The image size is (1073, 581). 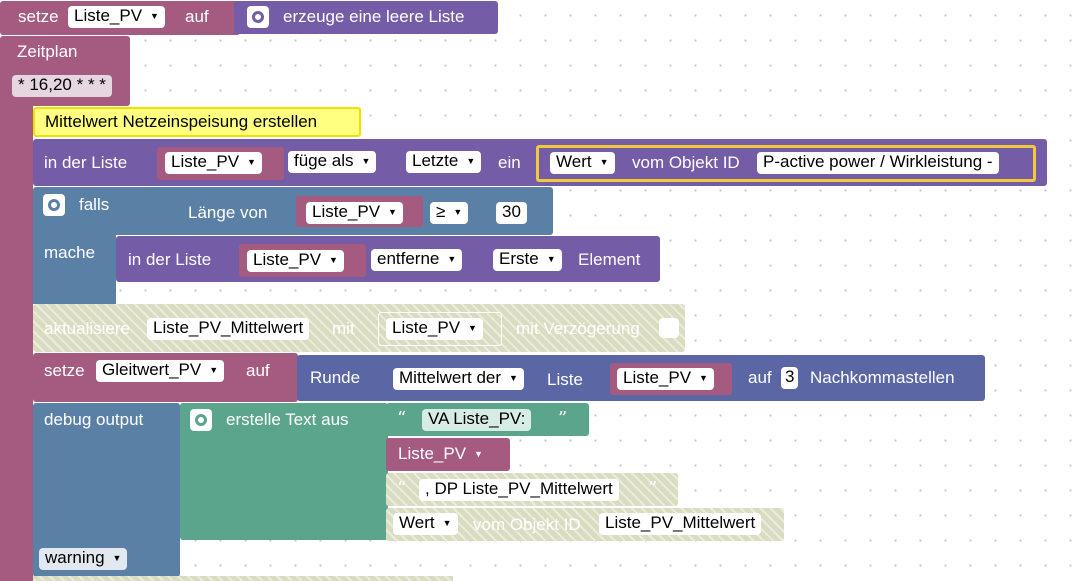 I want to click on position-dropdown: Letzte ▼, so click(x=444, y=162).